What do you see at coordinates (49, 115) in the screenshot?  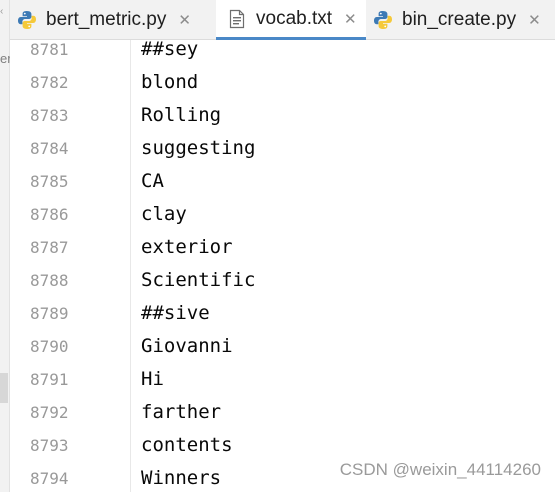 I see `line-number: 8783` at bounding box center [49, 115].